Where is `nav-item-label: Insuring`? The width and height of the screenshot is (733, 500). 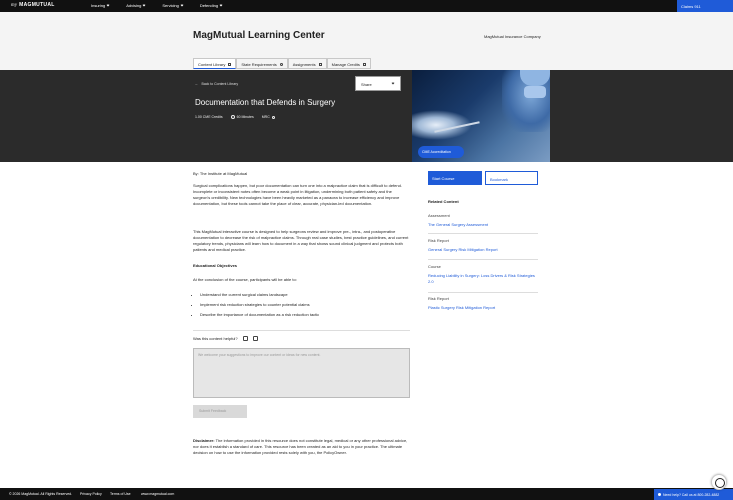 nav-item-label: Insuring is located at coordinates (98, 5).